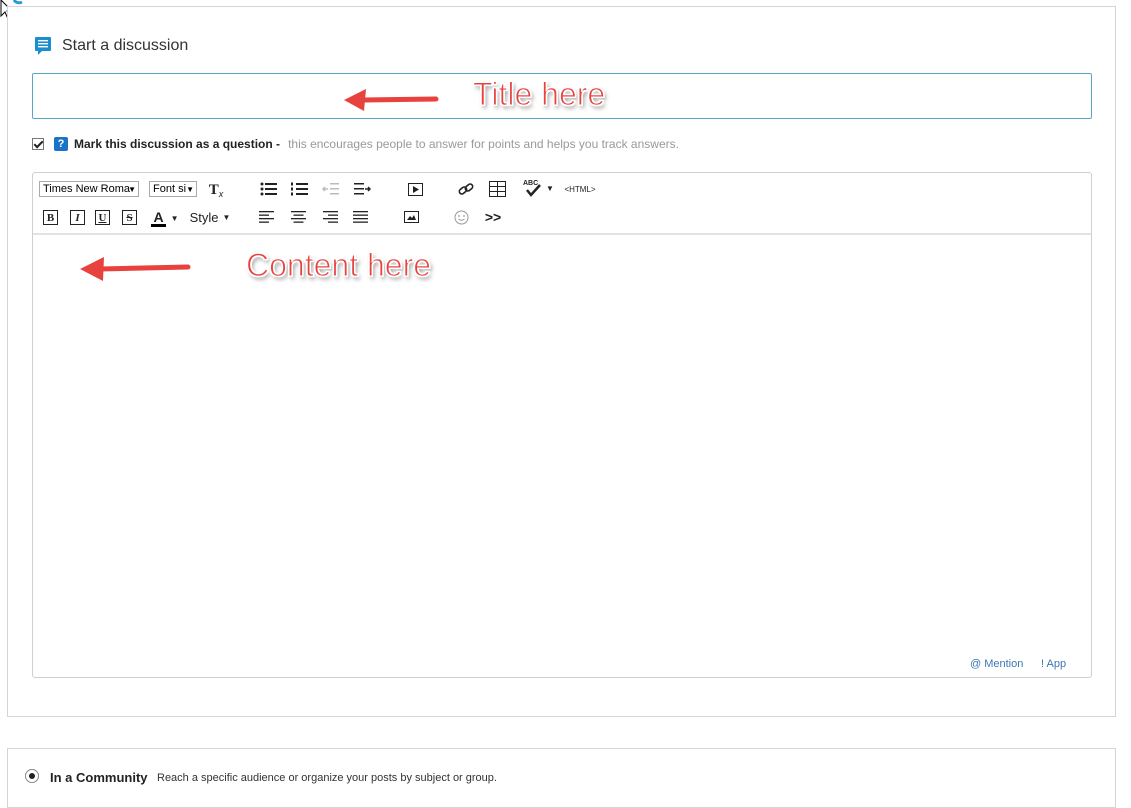 The width and height of the screenshot is (1131, 808). I want to click on underline-button: U, so click(102, 217).